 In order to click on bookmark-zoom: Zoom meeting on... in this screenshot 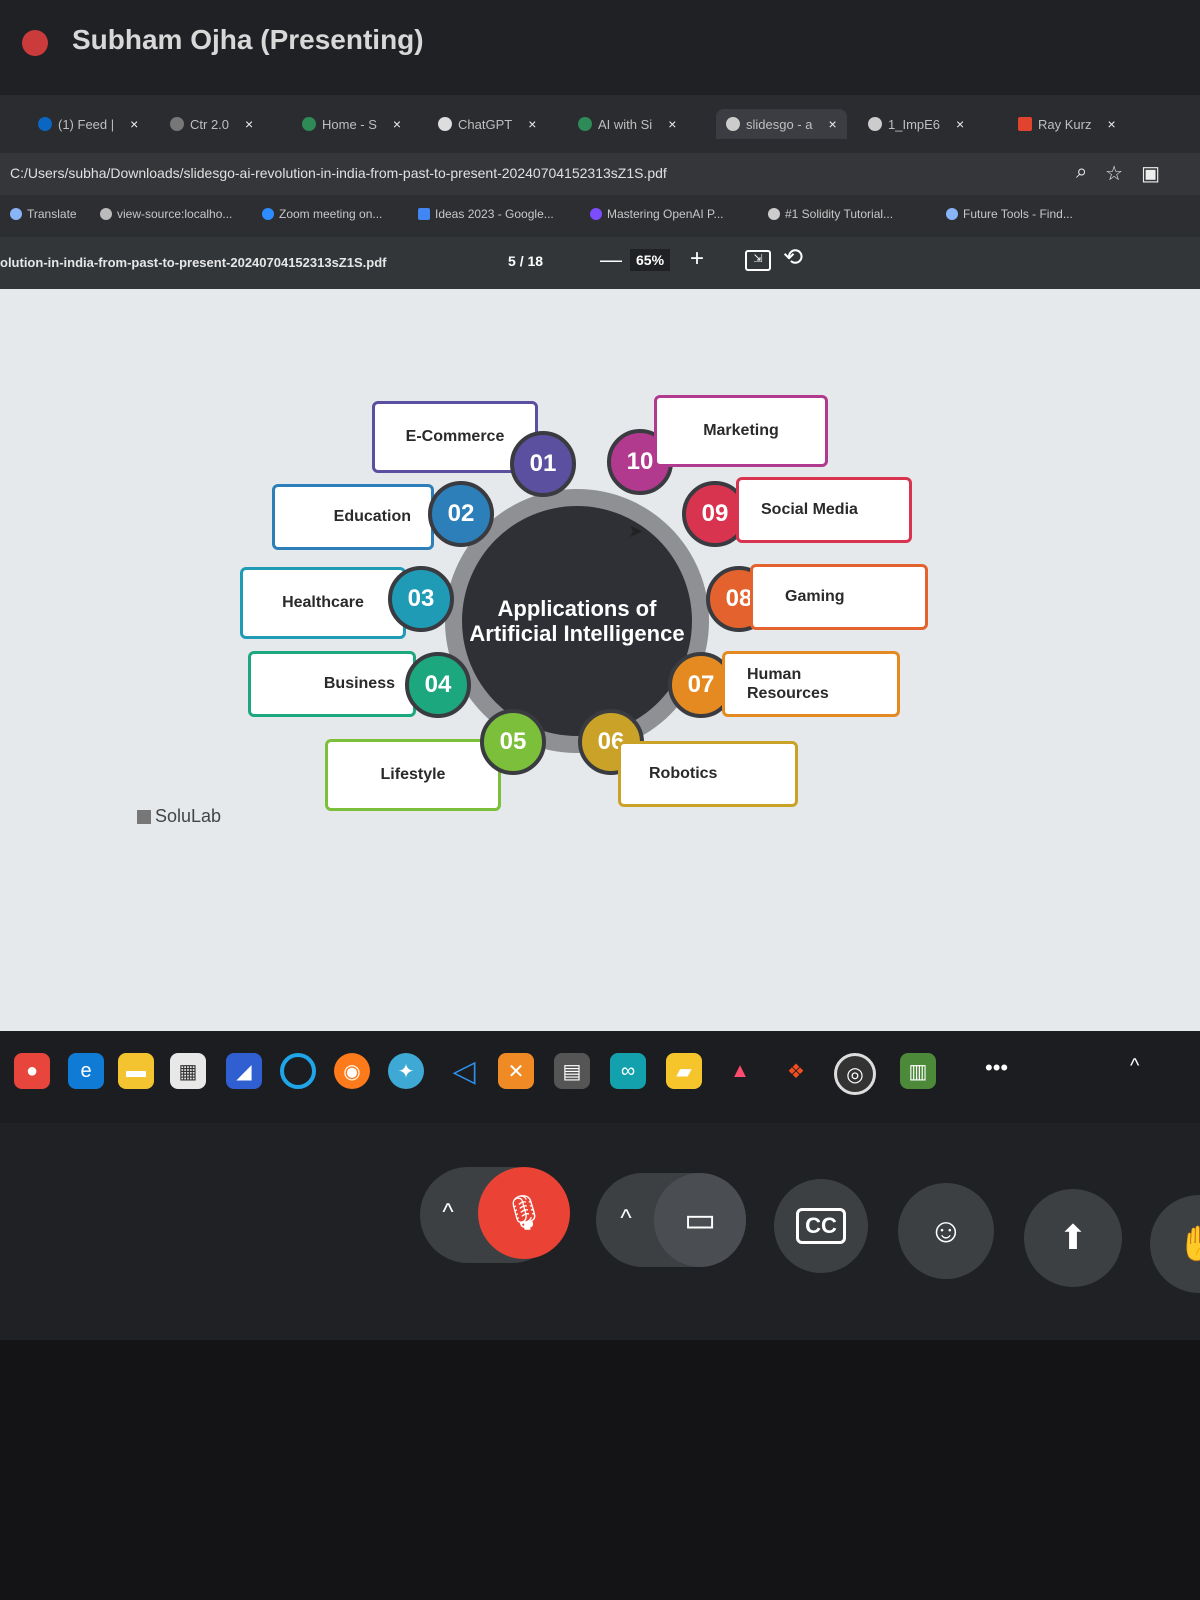, I will do `click(322, 214)`.